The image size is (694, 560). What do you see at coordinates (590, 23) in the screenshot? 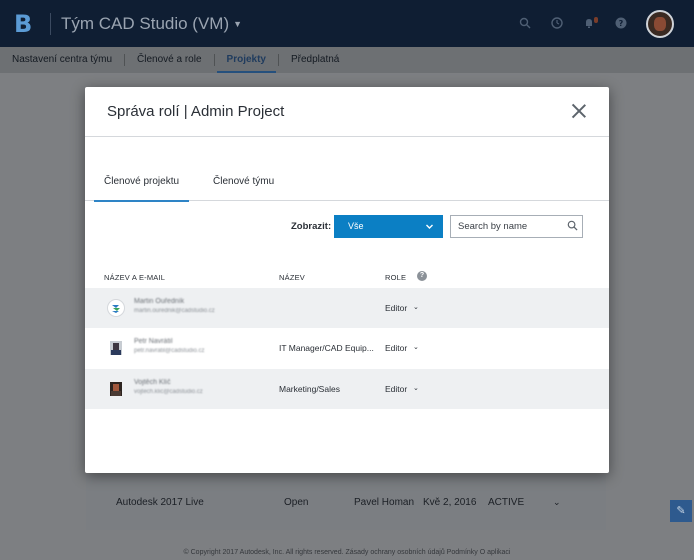
I see `notifications-bell-icon` at bounding box center [590, 23].